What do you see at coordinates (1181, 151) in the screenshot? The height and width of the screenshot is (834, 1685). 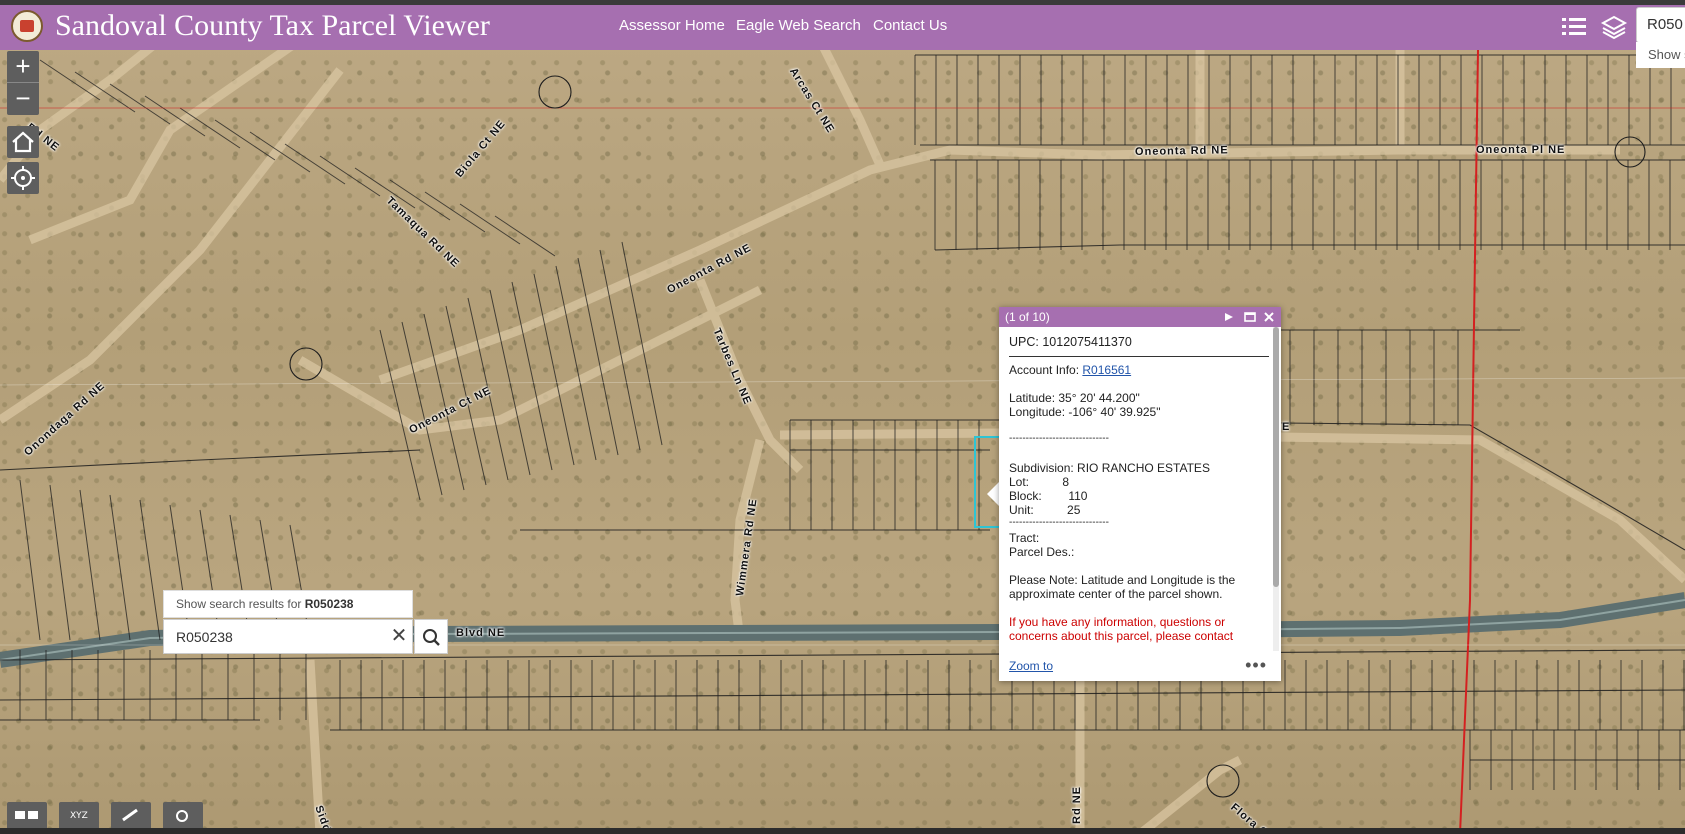 I see `road-label: Oneonta Rd NE` at bounding box center [1181, 151].